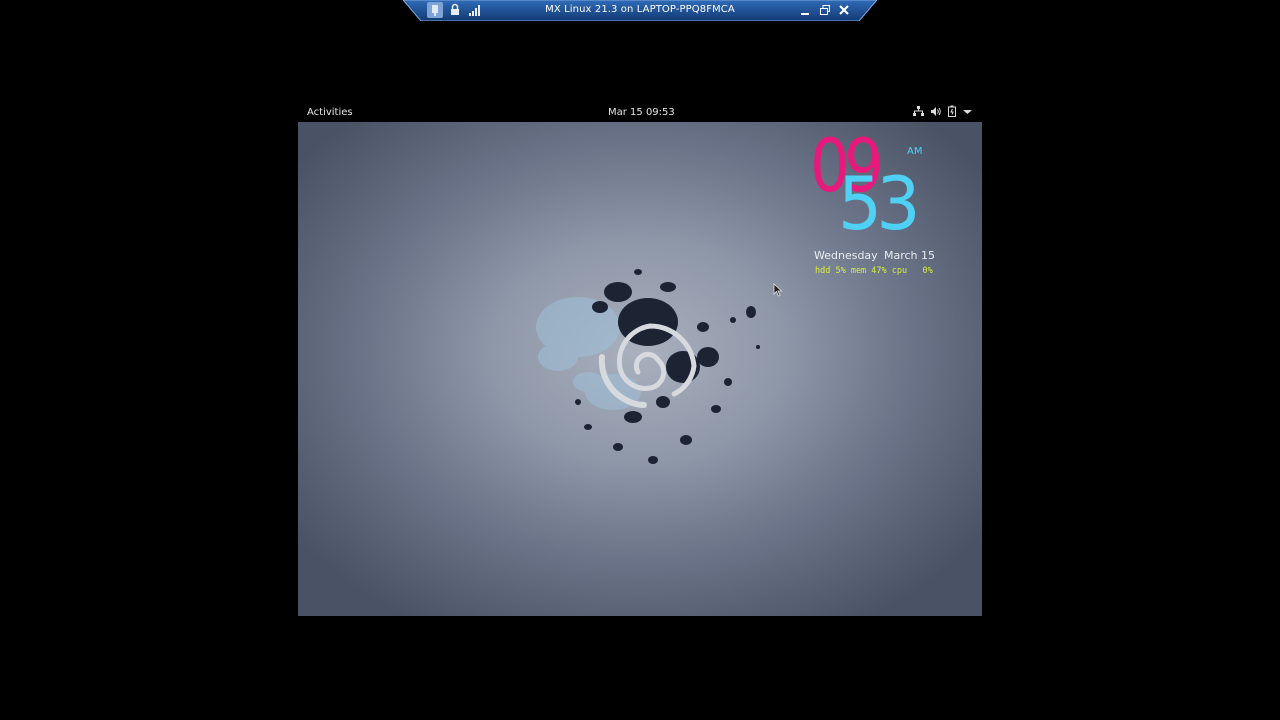 Image resolution: width=1280 pixels, height=720 pixels. What do you see at coordinates (844, 10) in the screenshot?
I see `close-icon` at bounding box center [844, 10].